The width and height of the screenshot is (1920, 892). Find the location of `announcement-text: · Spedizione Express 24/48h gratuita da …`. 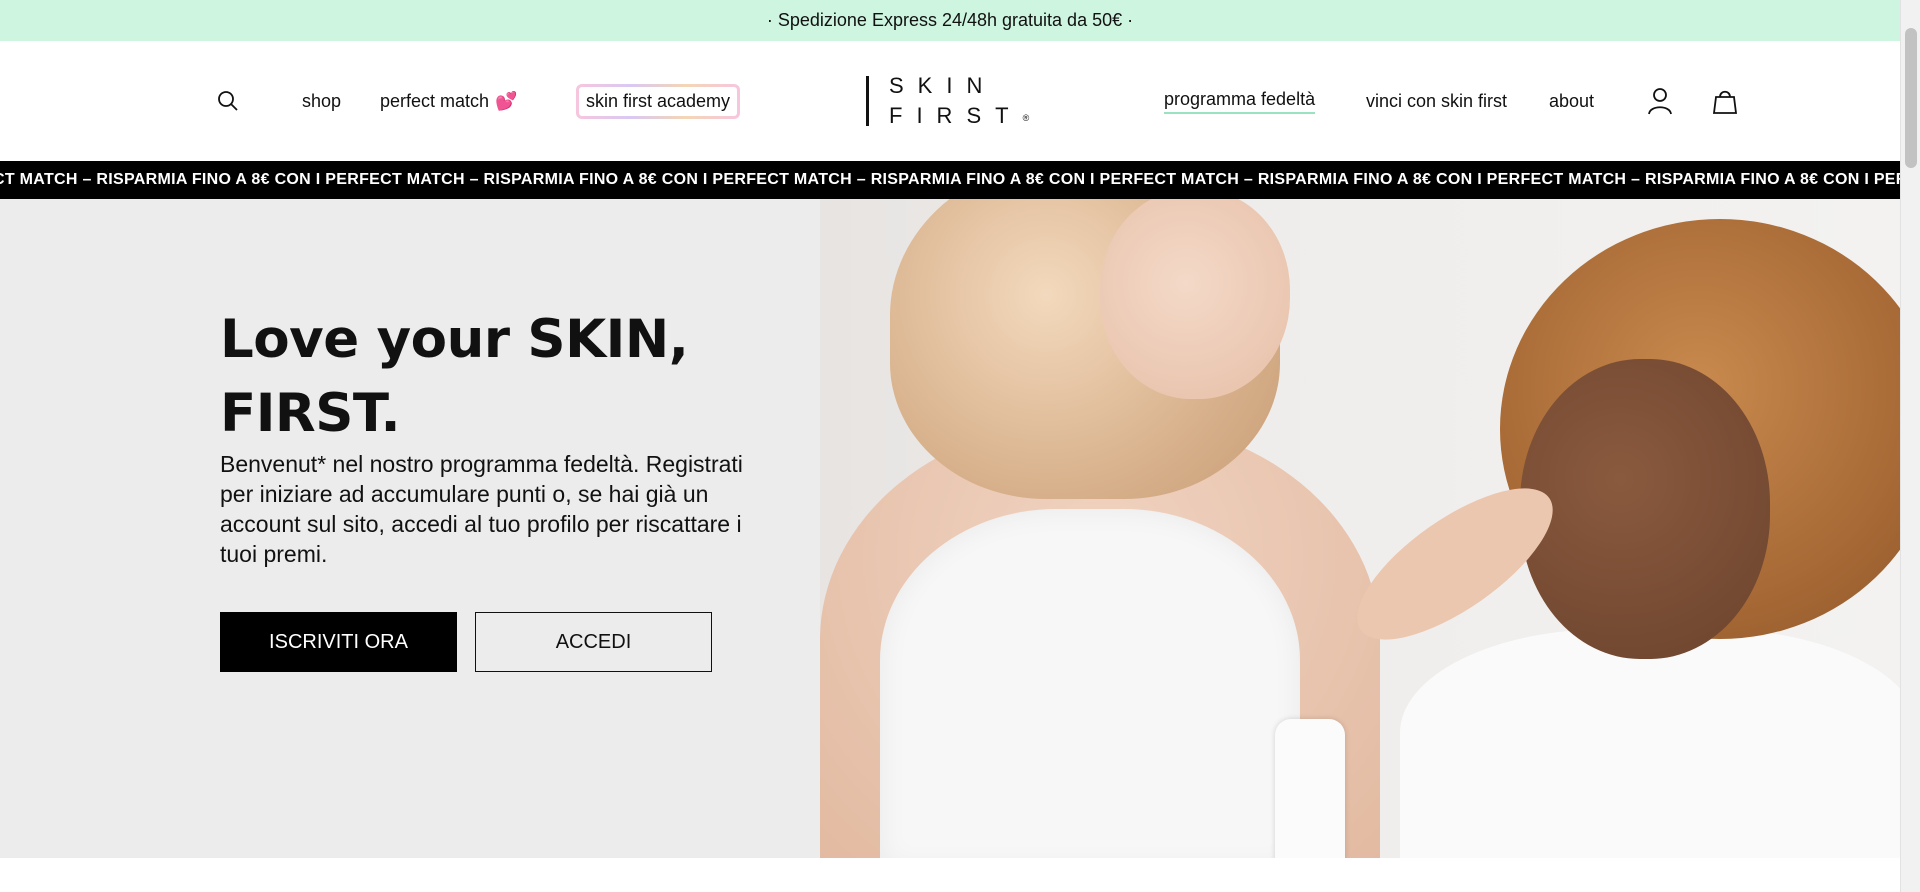

announcement-text: · Spedizione Express 24/48h gratuita da … is located at coordinates (950, 20).